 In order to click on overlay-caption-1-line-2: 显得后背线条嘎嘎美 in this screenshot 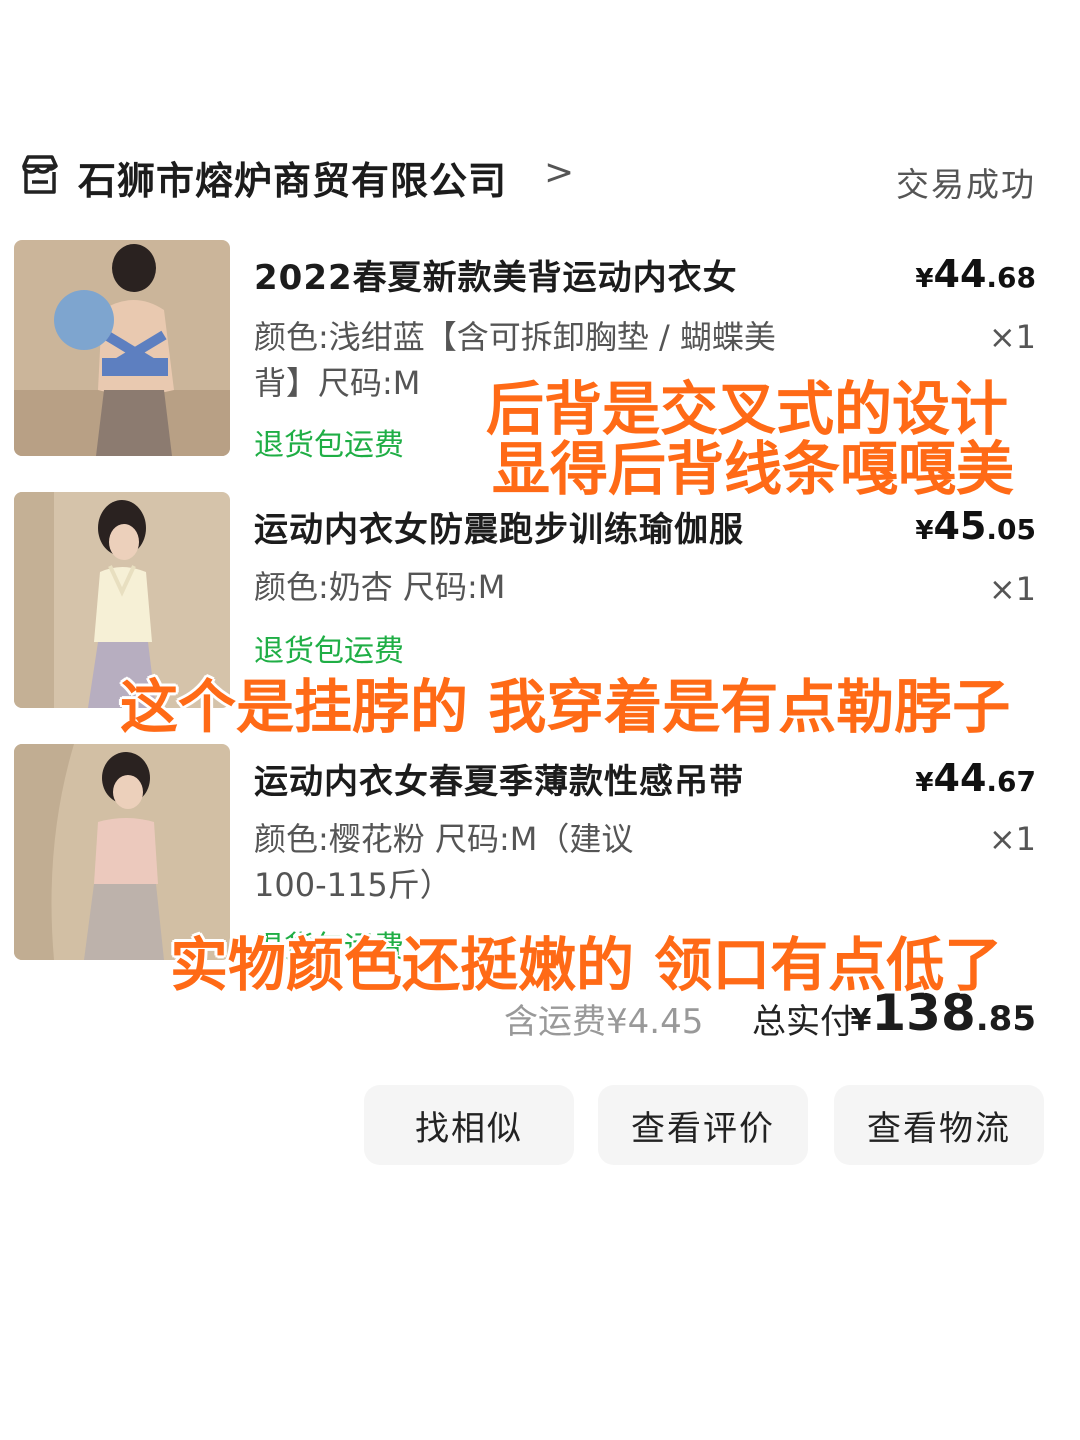, I will do `click(753, 469)`.